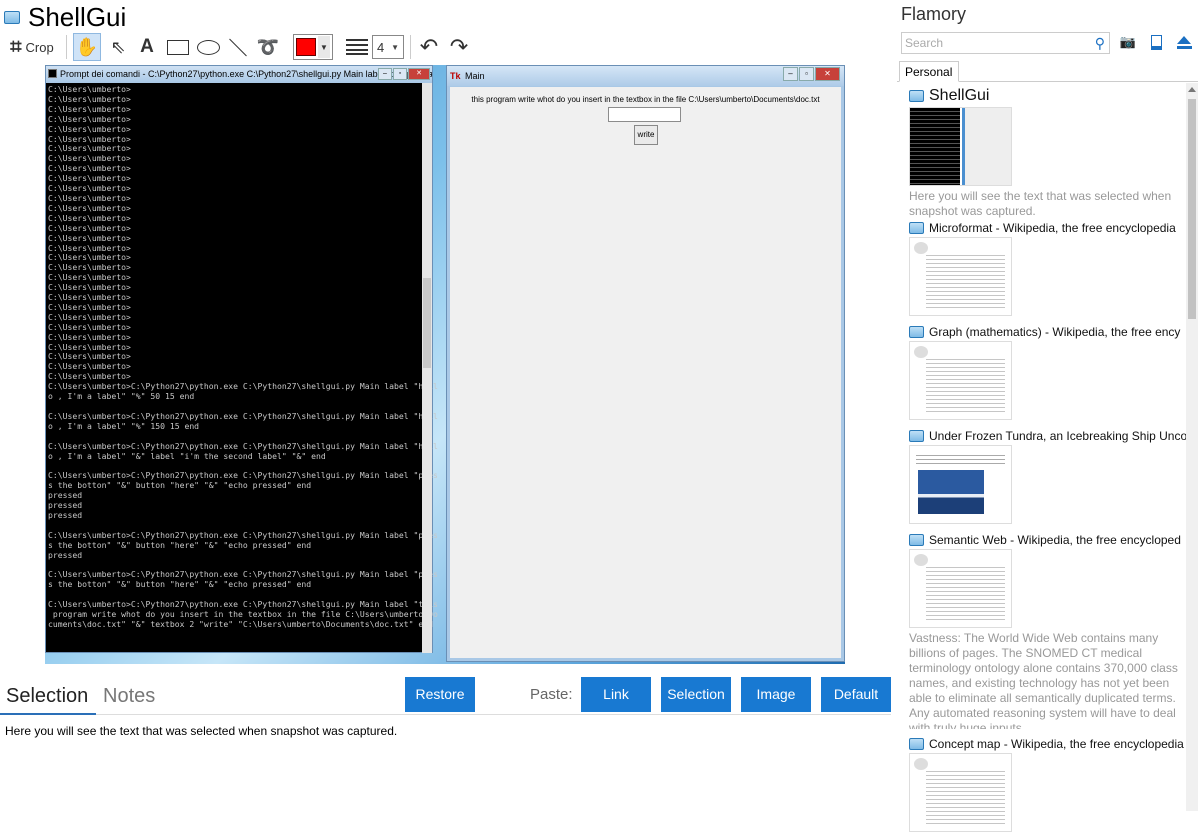 The image size is (1198, 832). Describe the element at coordinates (1100, 43) in the screenshot. I see `search-icon: ⚲` at that location.